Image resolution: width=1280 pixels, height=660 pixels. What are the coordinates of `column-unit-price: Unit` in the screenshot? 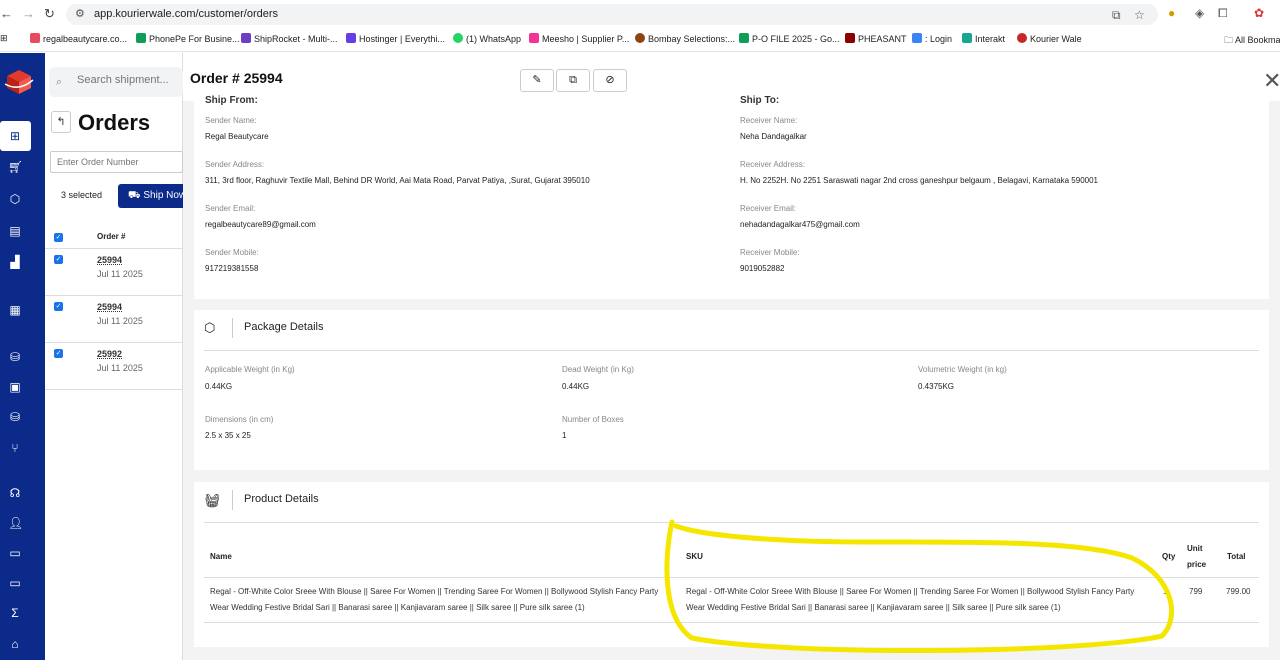 It's located at (1195, 548).